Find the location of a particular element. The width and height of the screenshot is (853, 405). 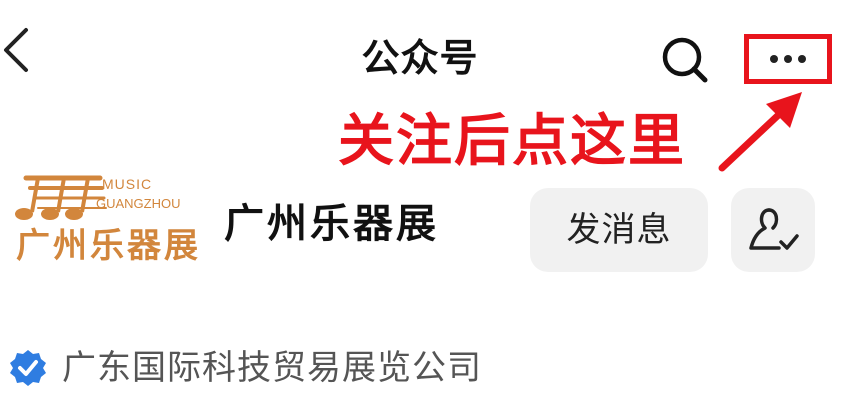

annotation-text: 关注后点这里 is located at coordinates (512, 141).